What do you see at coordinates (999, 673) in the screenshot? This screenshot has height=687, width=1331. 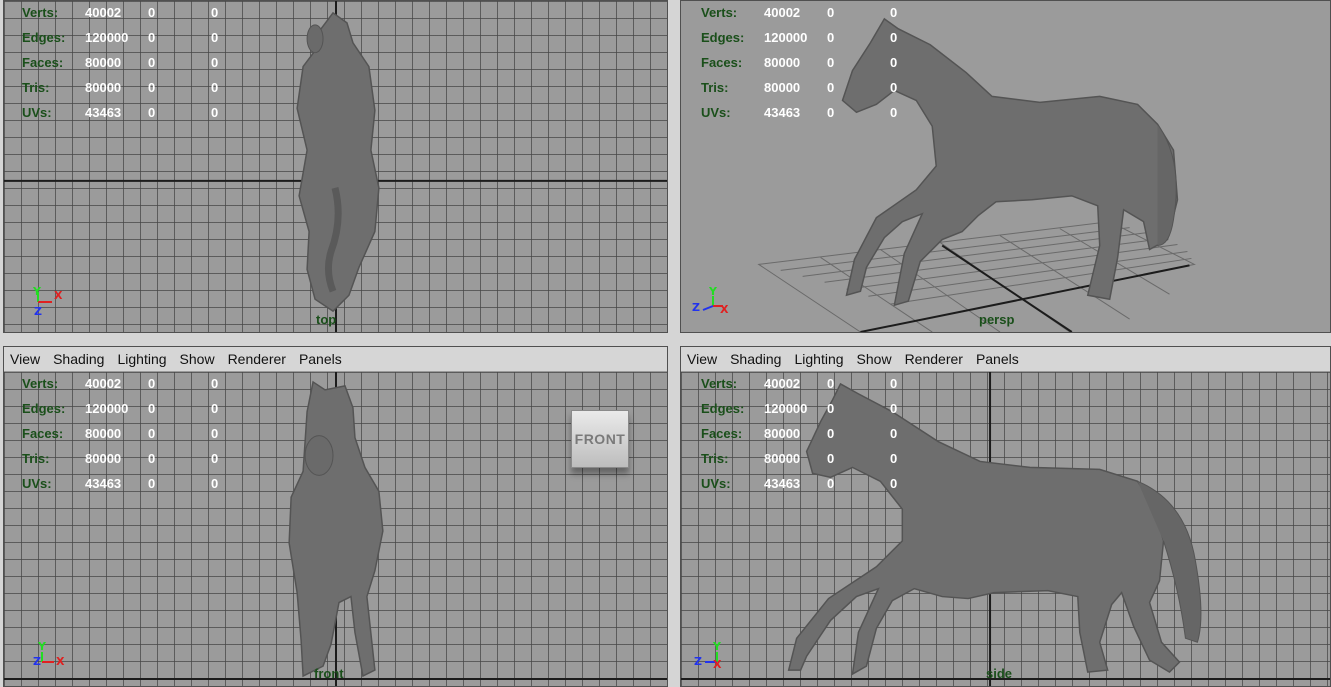 I see `camera-label-side: side` at bounding box center [999, 673].